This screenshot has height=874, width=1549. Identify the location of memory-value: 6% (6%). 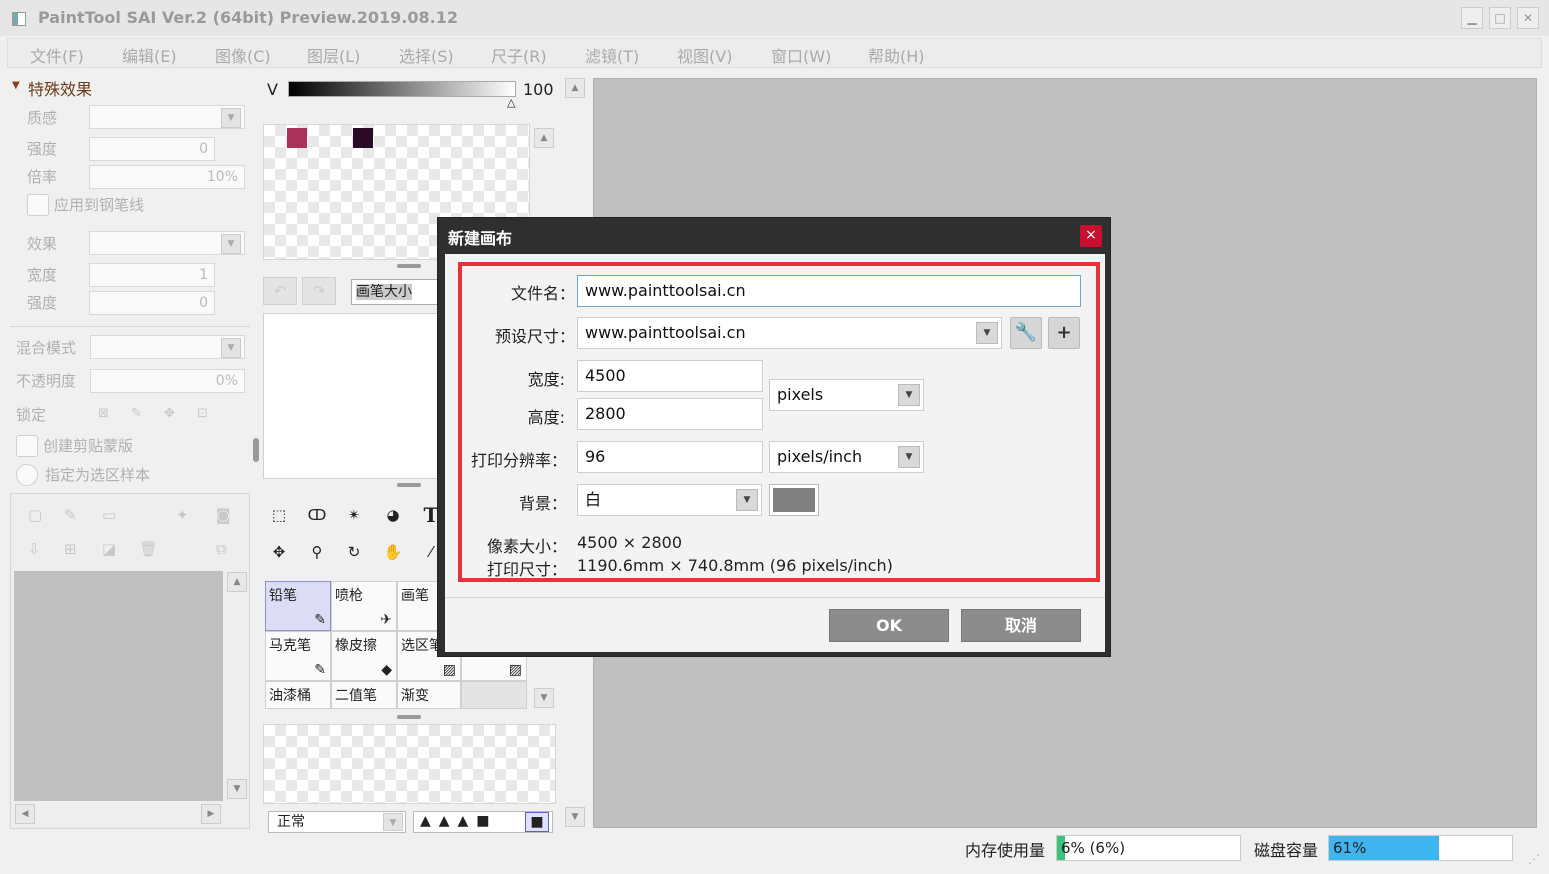
(1093, 848).